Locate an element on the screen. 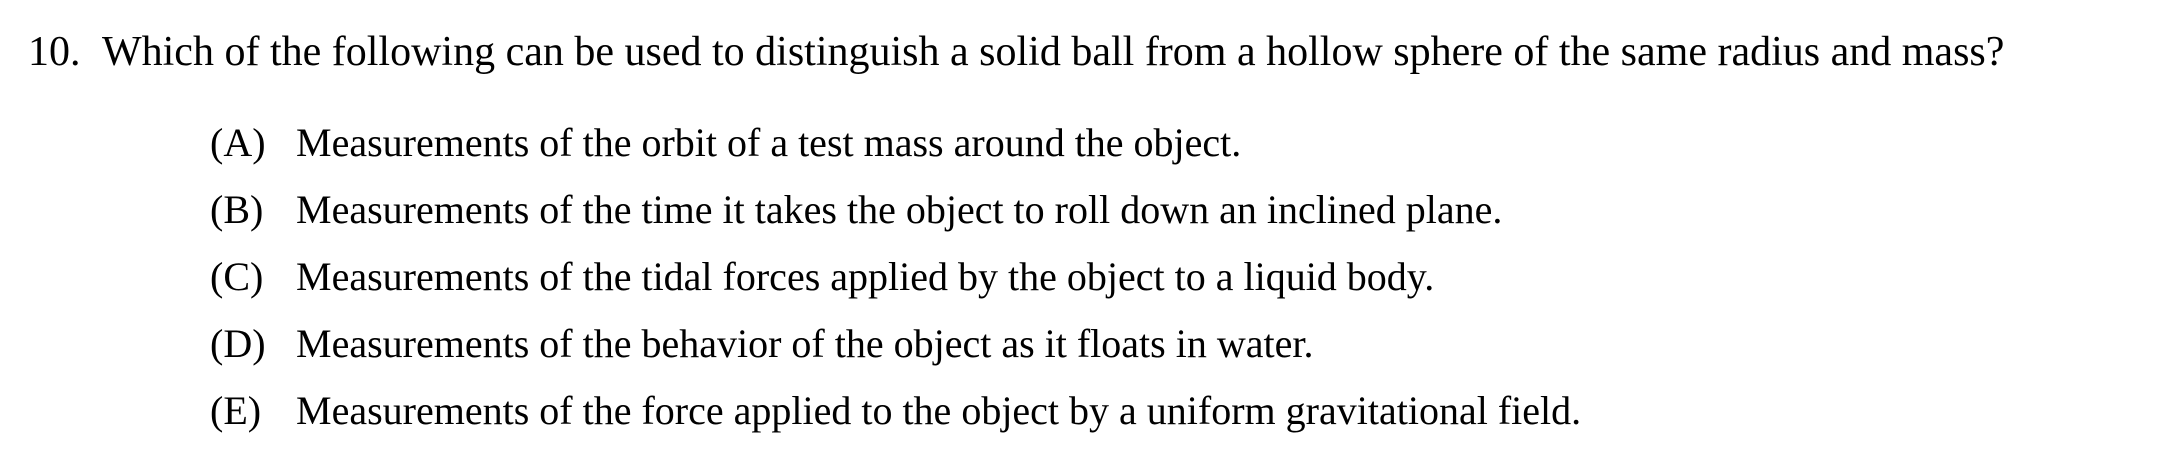  choice-letter: (A) is located at coordinates (238, 142).